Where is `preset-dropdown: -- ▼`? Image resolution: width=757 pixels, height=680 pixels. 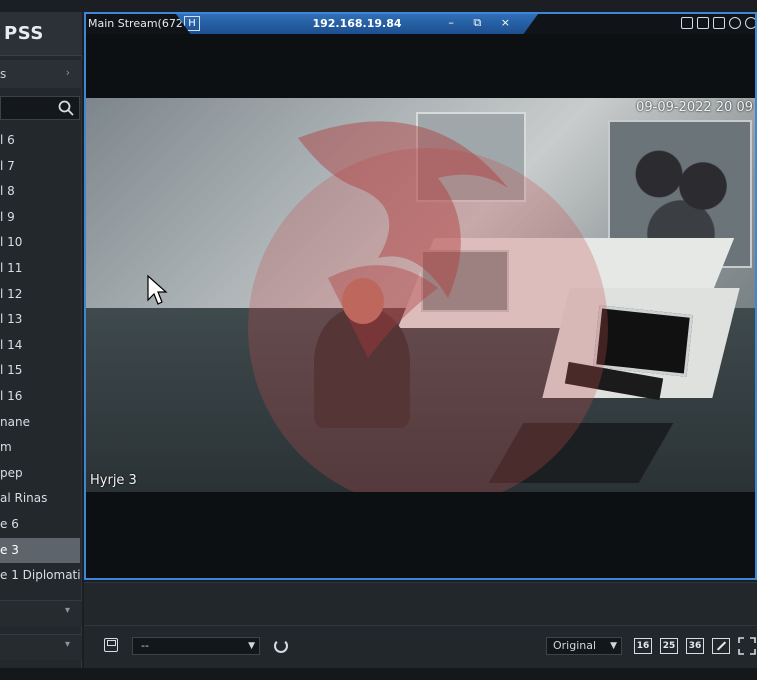 preset-dropdown: -- ▼ is located at coordinates (196, 646).